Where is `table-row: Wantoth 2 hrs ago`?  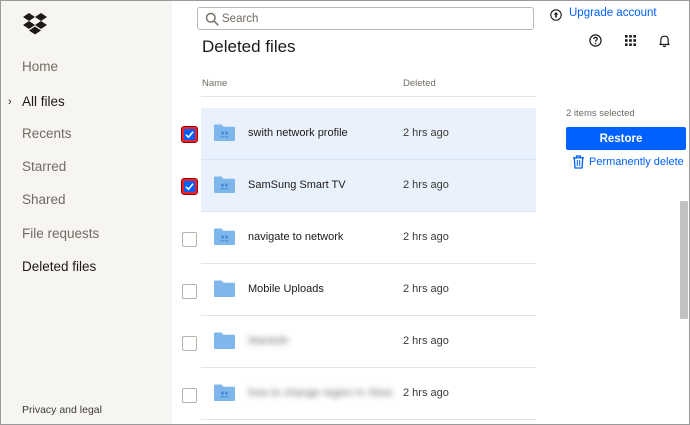
table-row: Wantoth 2 hrs ago is located at coordinates (368, 342).